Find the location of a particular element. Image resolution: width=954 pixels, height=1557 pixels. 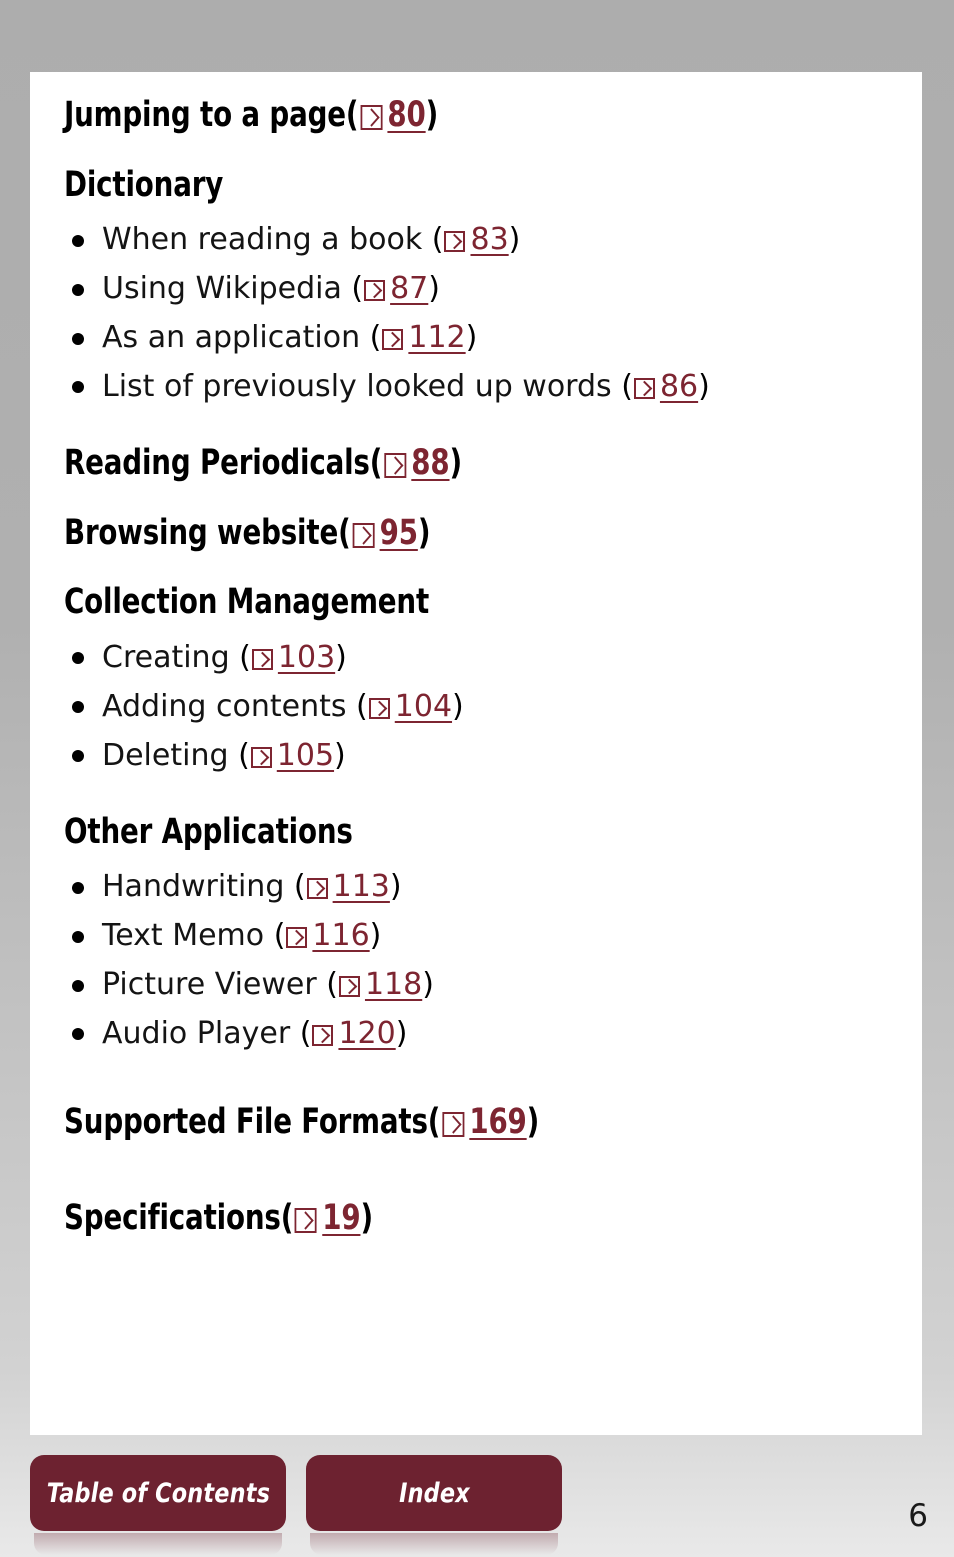

list-item-label: Deleting is located at coordinates (165, 755).